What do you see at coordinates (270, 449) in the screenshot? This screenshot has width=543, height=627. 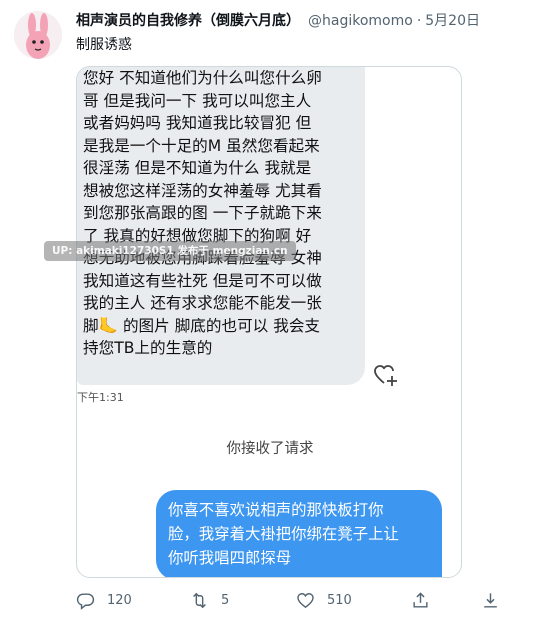 I see `system-note: 你接收了请求` at bounding box center [270, 449].